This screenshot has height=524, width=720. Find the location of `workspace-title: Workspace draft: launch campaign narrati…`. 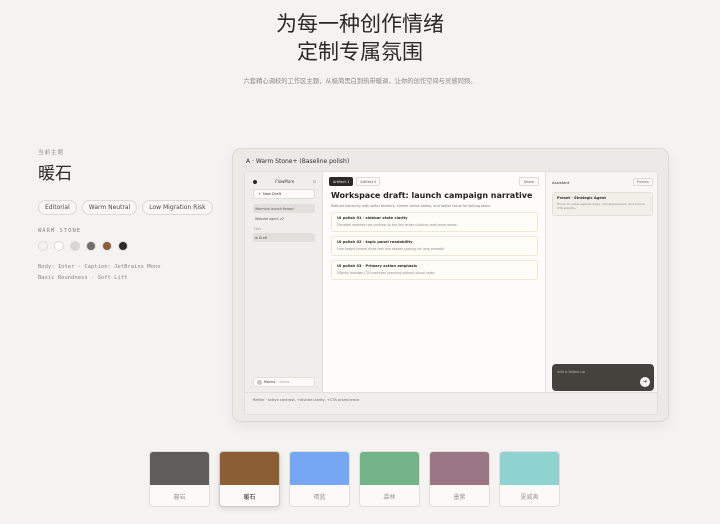

workspace-title: Workspace draft: launch campaign narrati… is located at coordinates (432, 195).